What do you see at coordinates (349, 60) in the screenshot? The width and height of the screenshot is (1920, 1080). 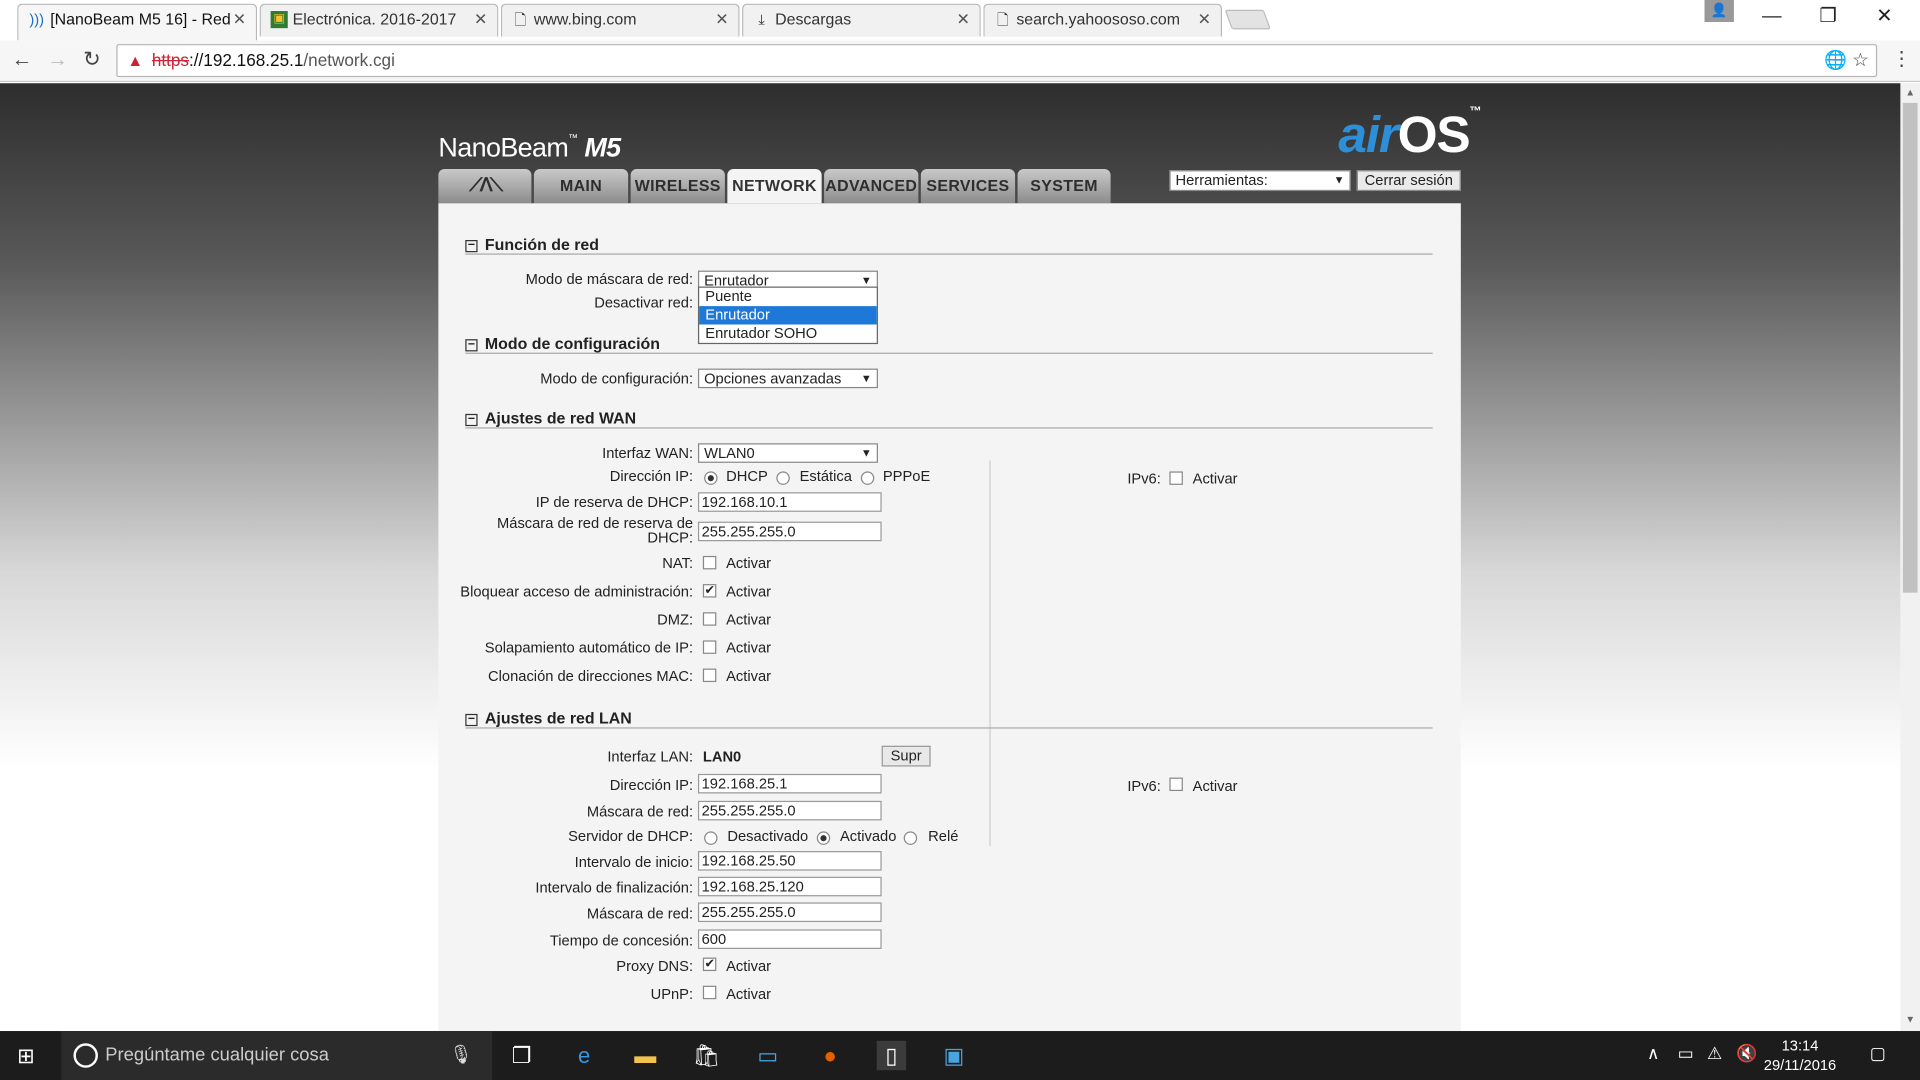 I see `url-path: /network.cgi` at bounding box center [349, 60].